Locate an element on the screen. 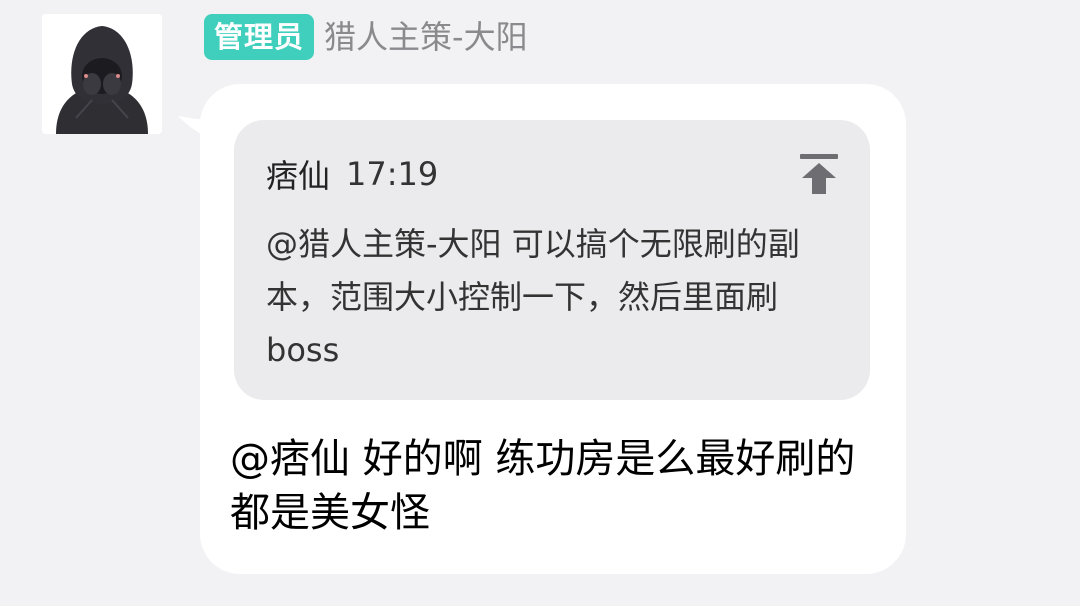  sender-avatar is located at coordinates (102, 74).